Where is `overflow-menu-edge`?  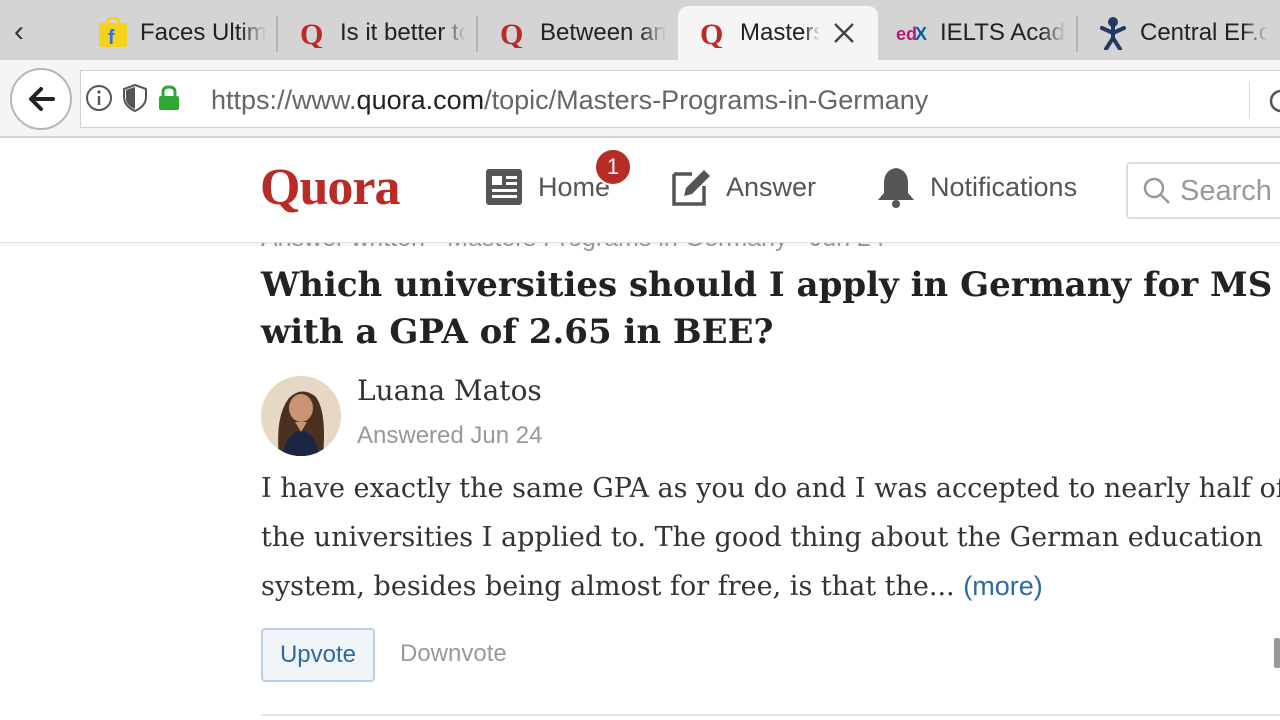 overflow-menu-edge is located at coordinates (1277, 653).